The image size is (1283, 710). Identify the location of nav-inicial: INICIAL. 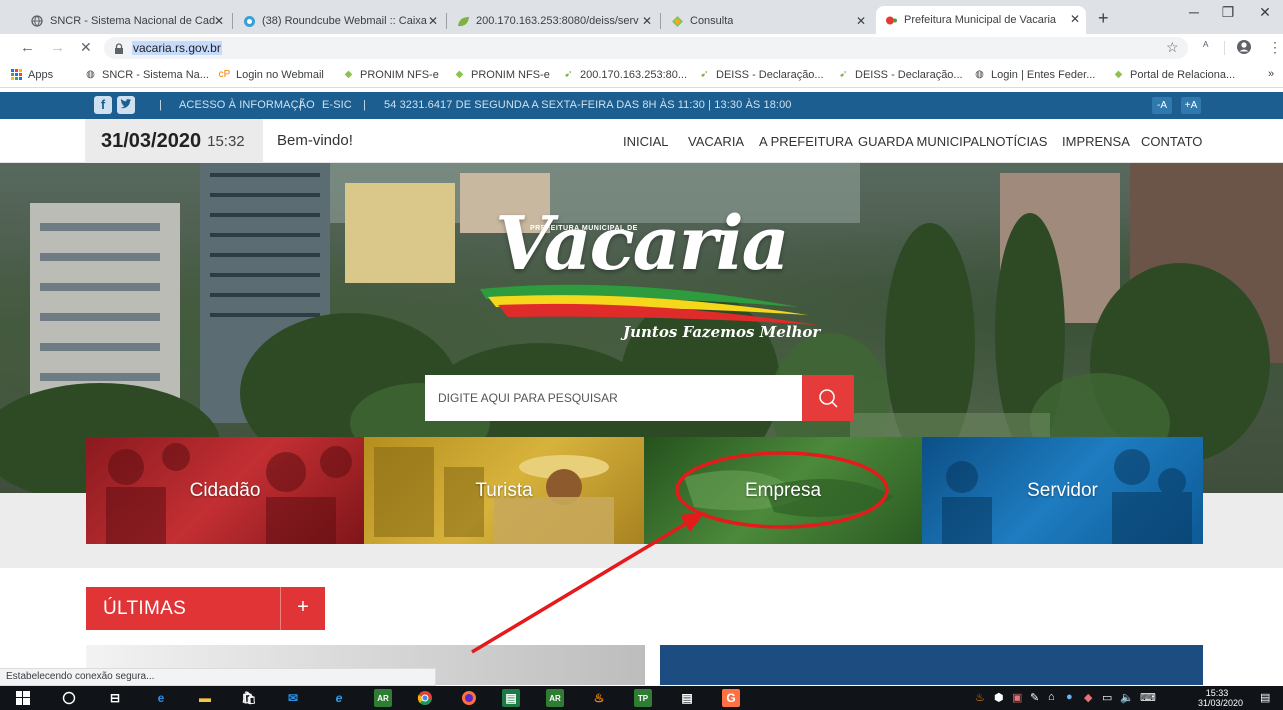
(646, 141).